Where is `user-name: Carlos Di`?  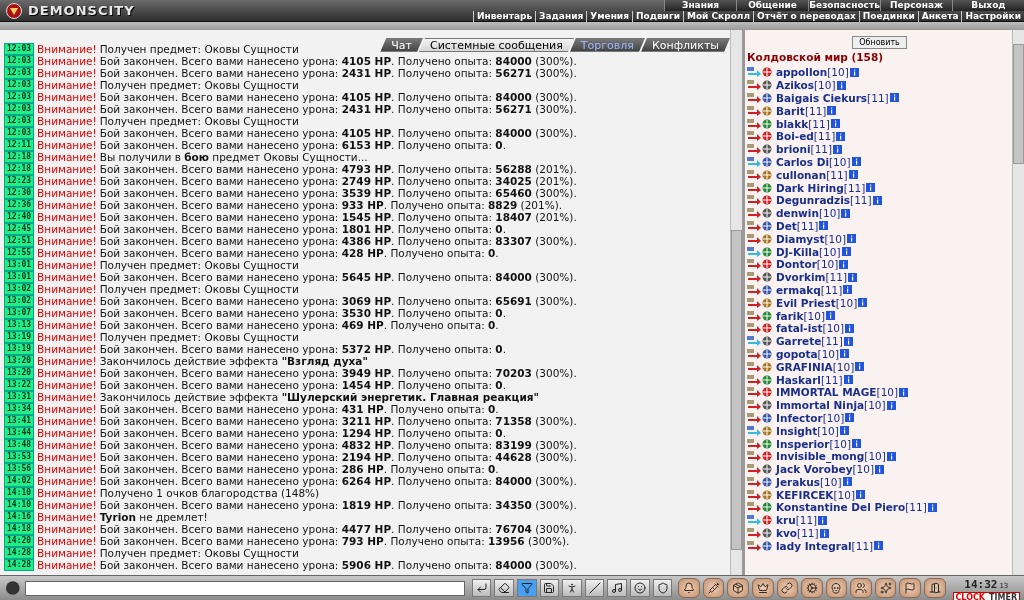
user-name: Carlos Di is located at coordinates (802, 161).